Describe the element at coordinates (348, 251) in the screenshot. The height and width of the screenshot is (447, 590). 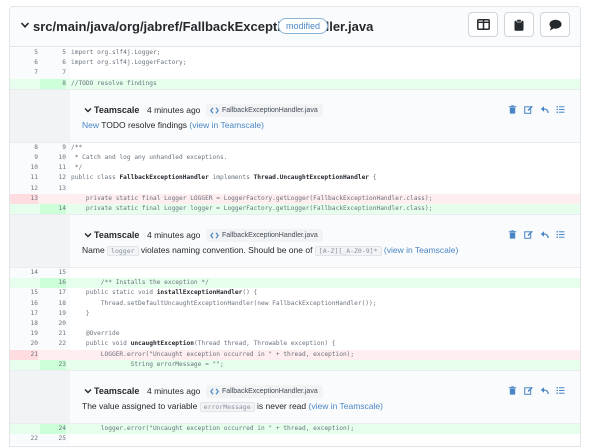
I see `finding-code: [A-Z][_A-Z0-9]*` at that location.